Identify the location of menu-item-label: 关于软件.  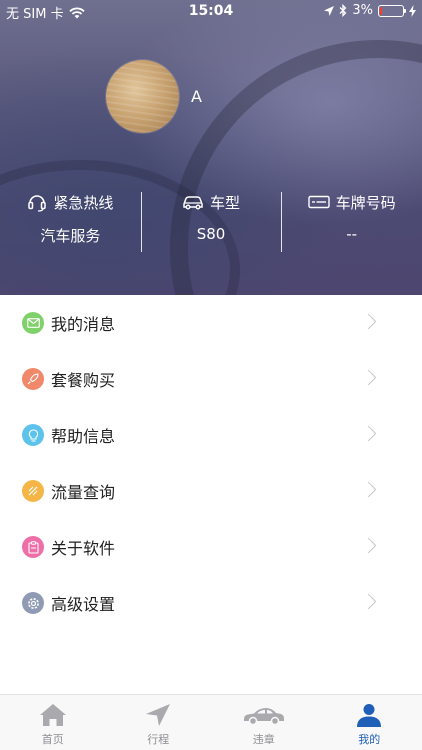
(83, 548).